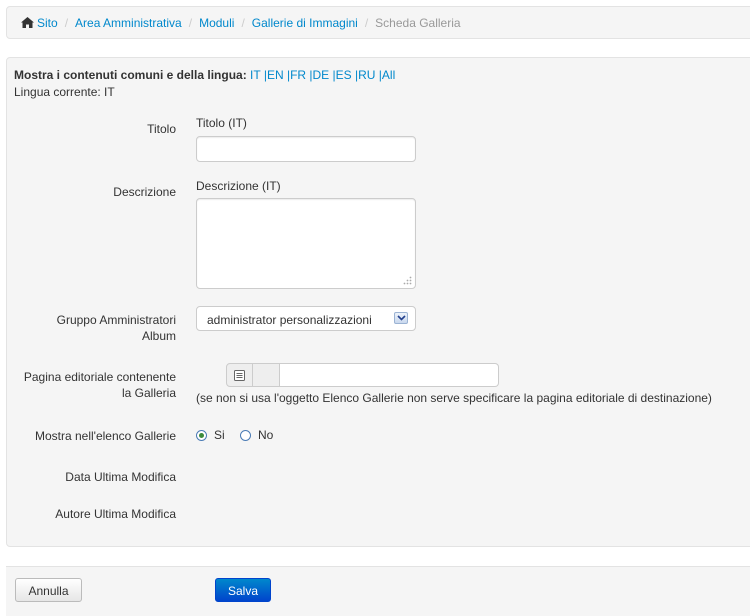 The width and height of the screenshot is (750, 616). What do you see at coordinates (27, 22) in the screenshot?
I see `home-icon` at bounding box center [27, 22].